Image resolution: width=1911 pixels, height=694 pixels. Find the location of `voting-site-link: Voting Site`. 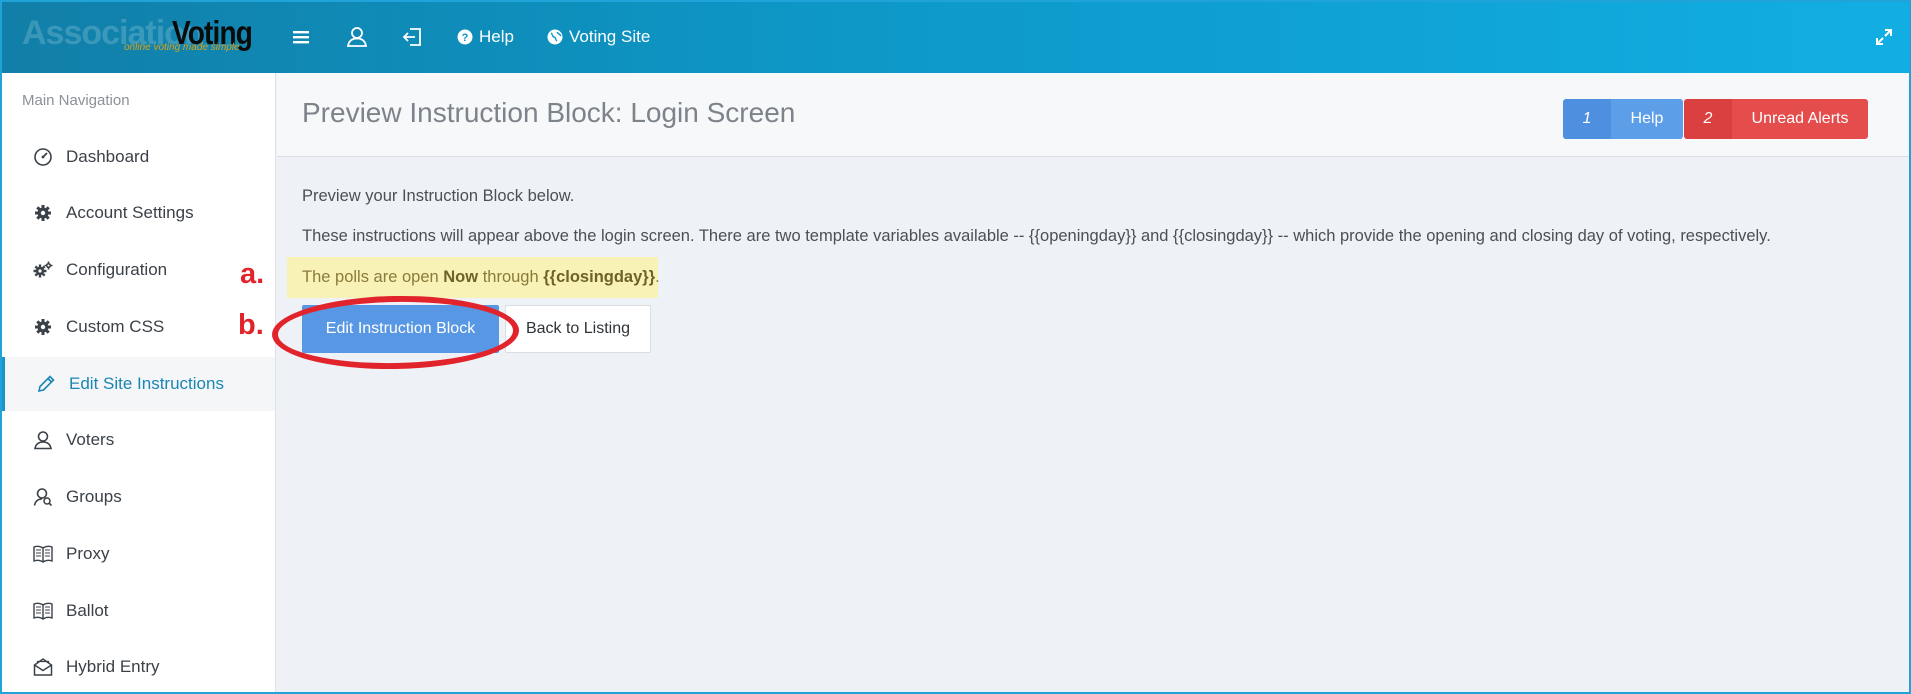

voting-site-link: Voting Site is located at coordinates (598, 37).